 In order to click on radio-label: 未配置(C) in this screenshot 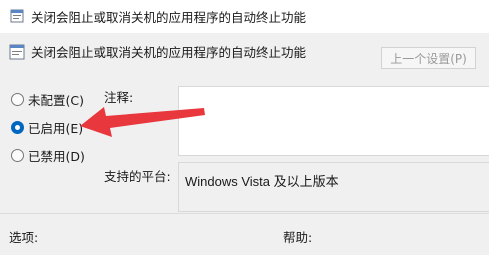, I will do `click(56, 100)`.